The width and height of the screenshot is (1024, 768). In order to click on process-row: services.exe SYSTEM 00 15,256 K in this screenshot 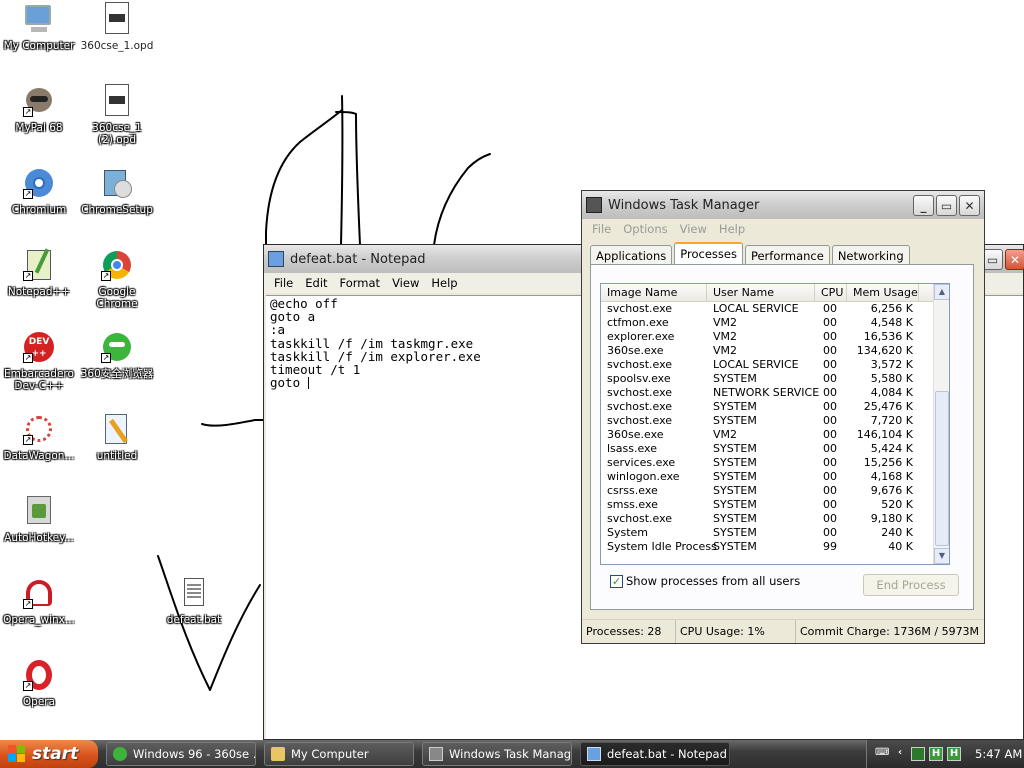, I will do `click(775, 463)`.